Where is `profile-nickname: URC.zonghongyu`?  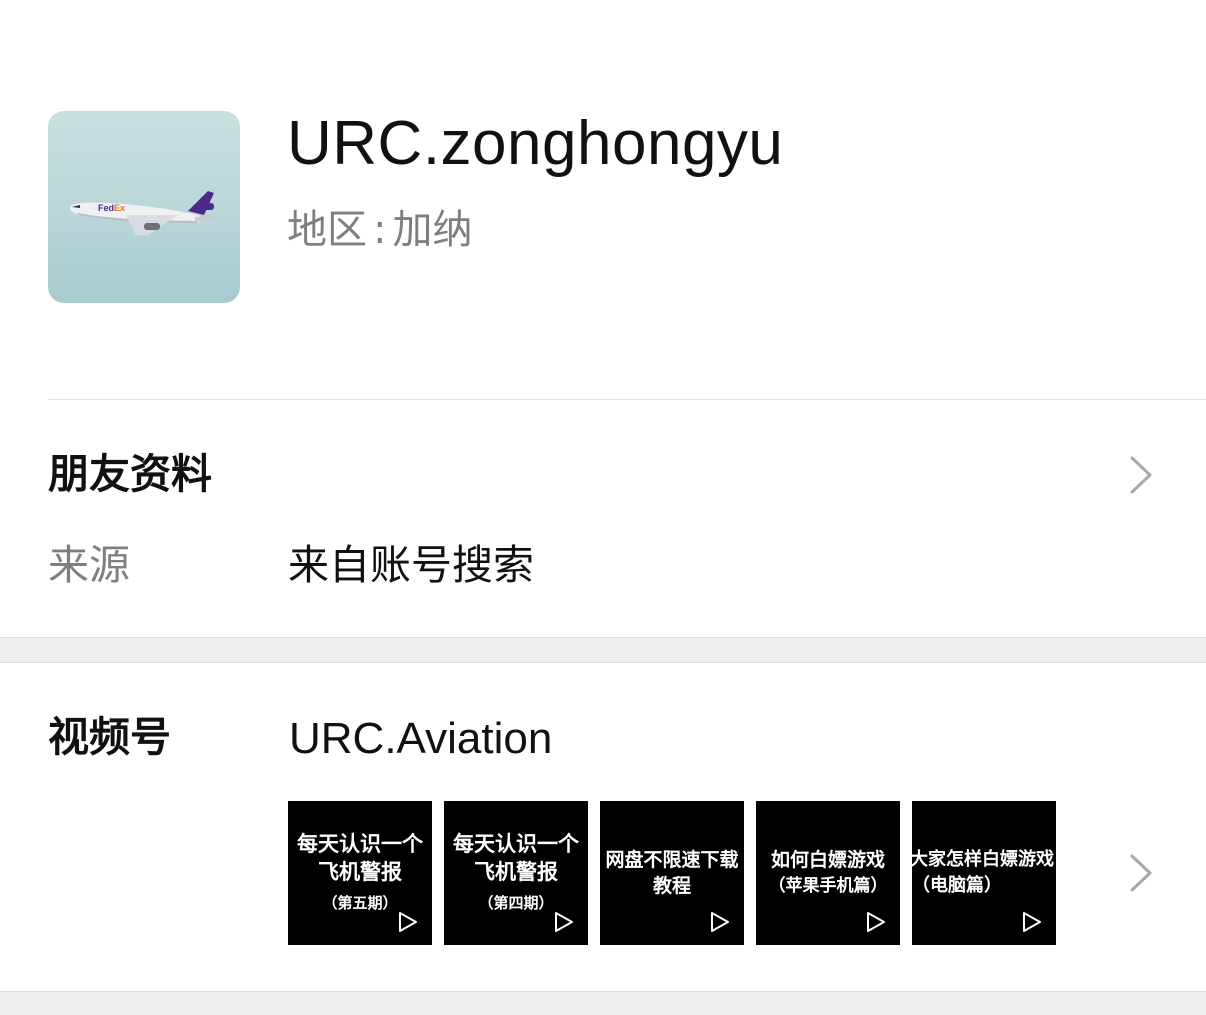
profile-nickname: URC.zonghongyu is located at coordinates (535, 143).